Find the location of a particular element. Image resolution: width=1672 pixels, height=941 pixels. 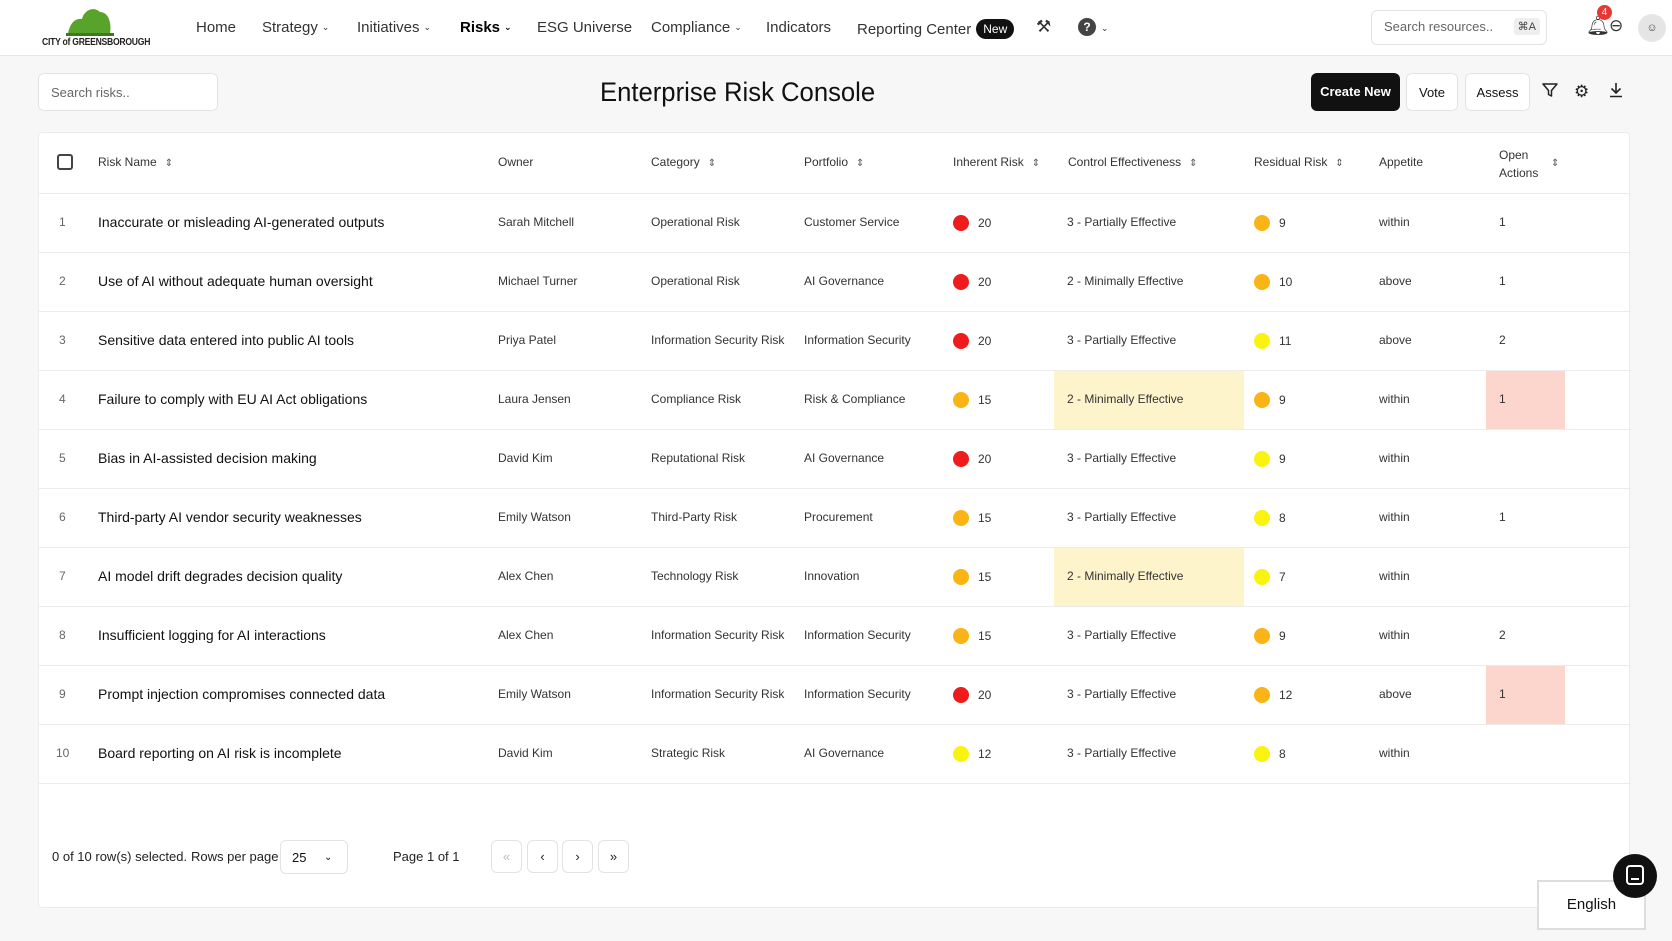

col-category: Category ⇕ is located at coordinates (683, 162).